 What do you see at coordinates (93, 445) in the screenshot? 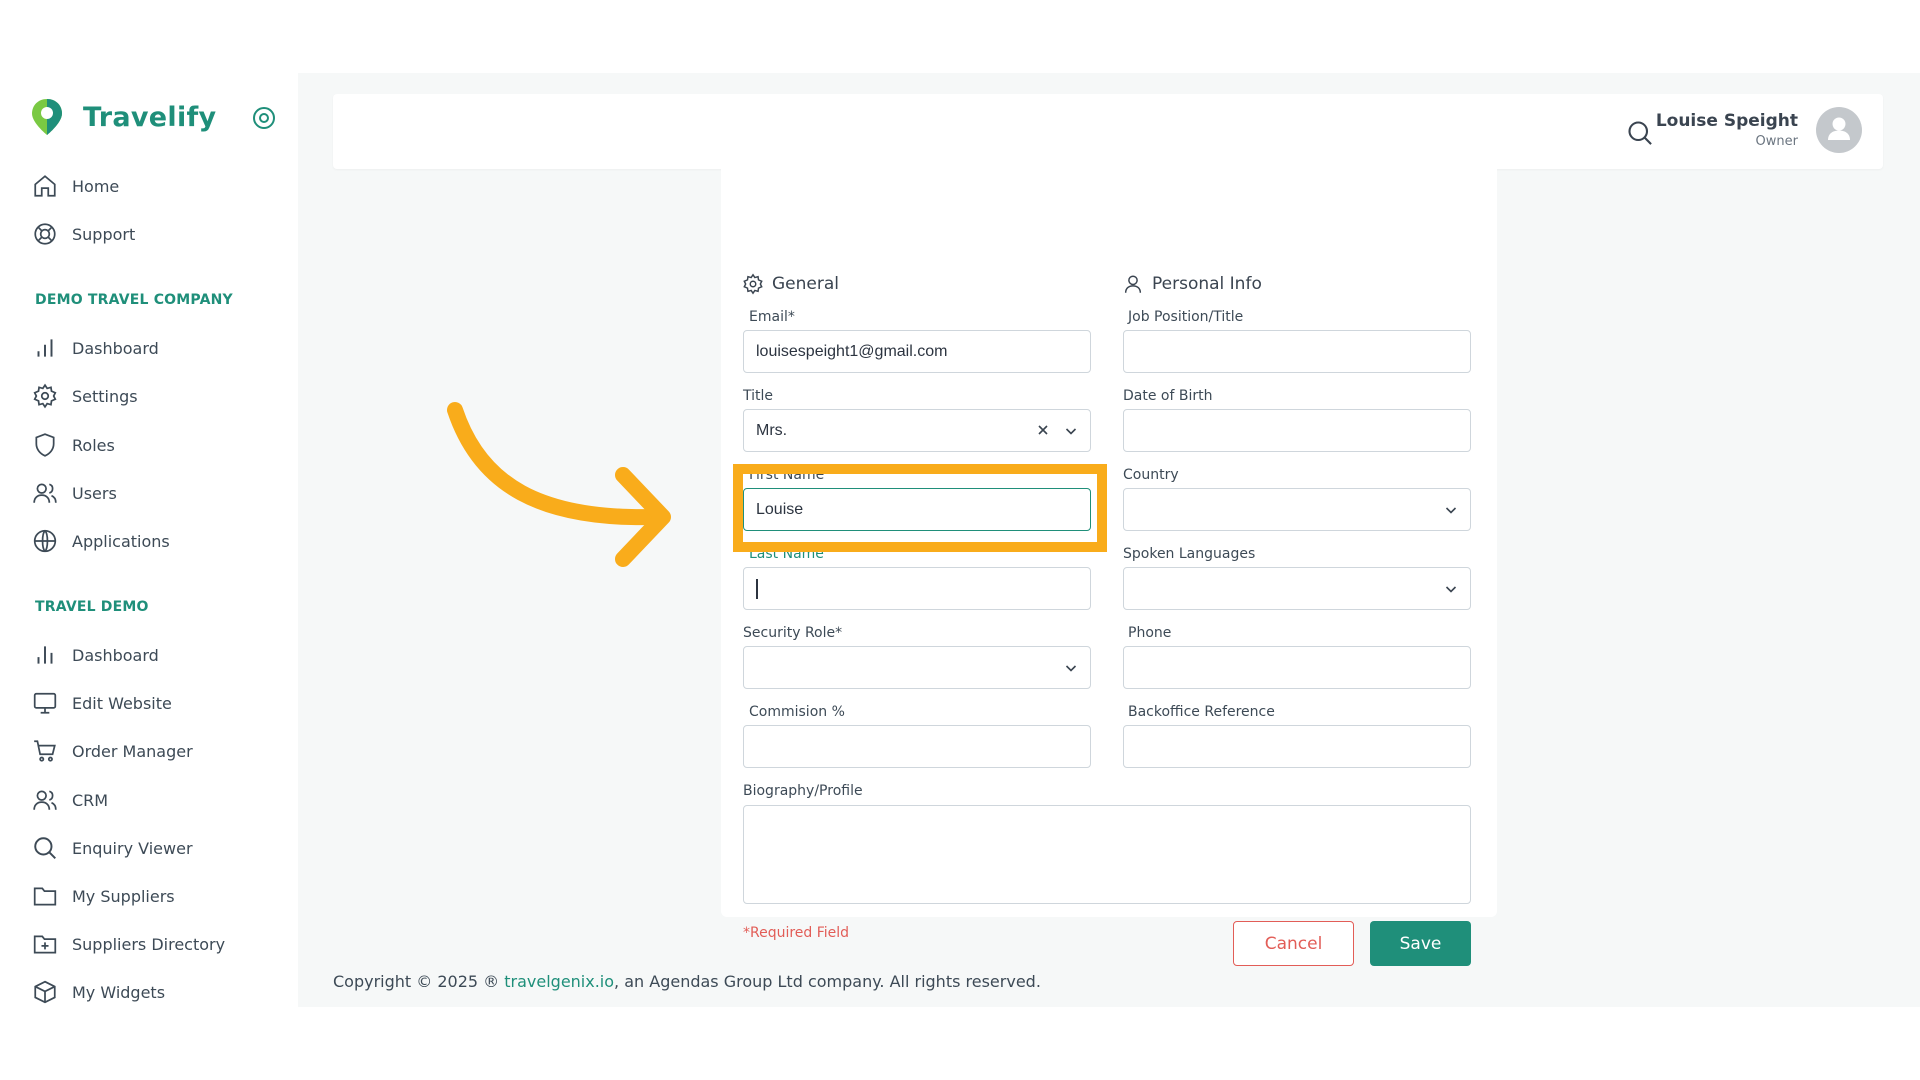
I see `sidebar-item-label: Roles` at bounding box center [93, 445].